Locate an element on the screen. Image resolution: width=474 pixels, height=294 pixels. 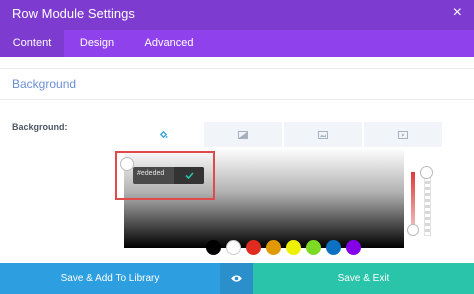
preview-button is located at coordinates (236, 278).